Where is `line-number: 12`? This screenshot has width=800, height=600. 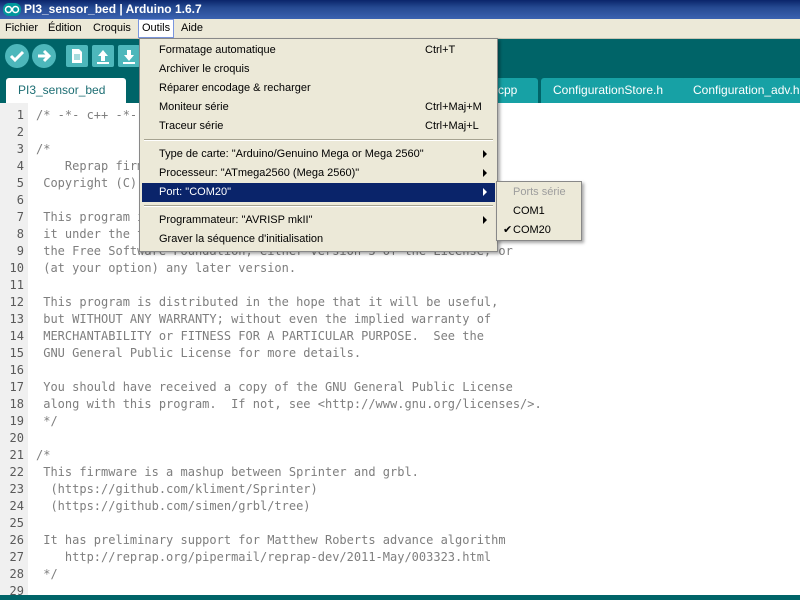 line-number: 12 is located at coordinates (16, 302).